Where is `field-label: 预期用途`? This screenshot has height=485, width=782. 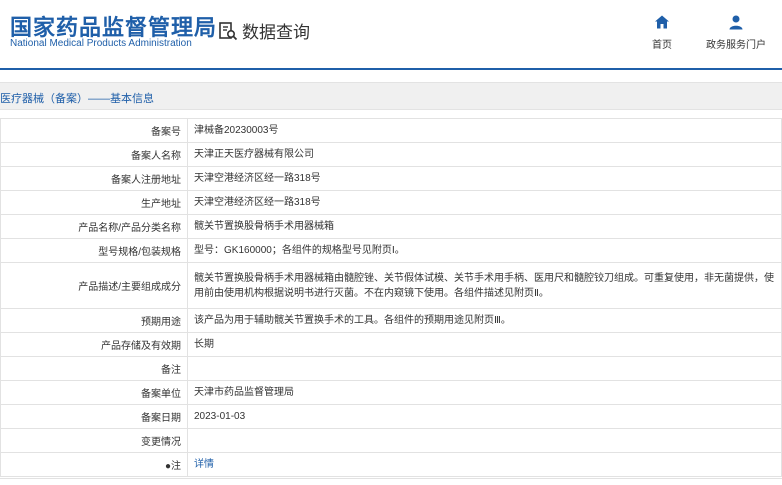
field-label: 预期用途 is located at coordinates (94, 320).